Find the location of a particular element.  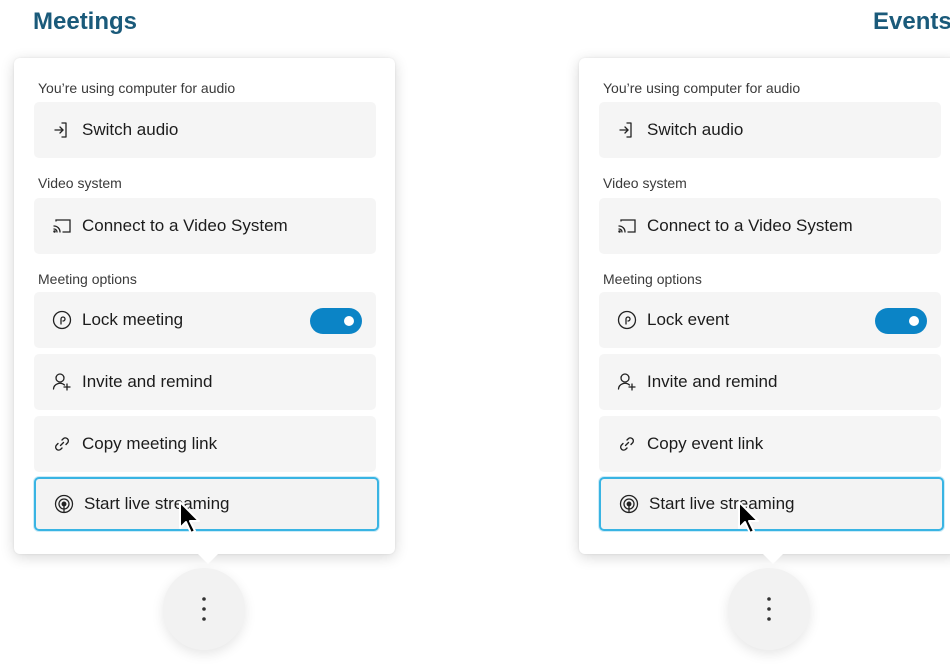

lock-meeting-label: Lock meeting is located at coordinates (133, 319).